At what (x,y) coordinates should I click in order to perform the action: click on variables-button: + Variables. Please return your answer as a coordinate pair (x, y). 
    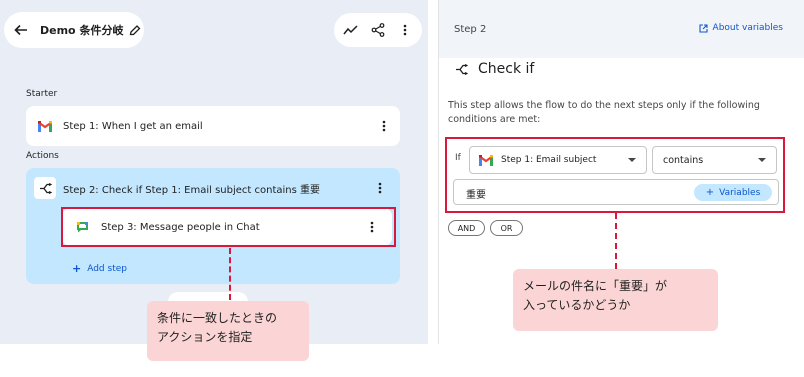
    Looking at the image, I should click on (733, 192).